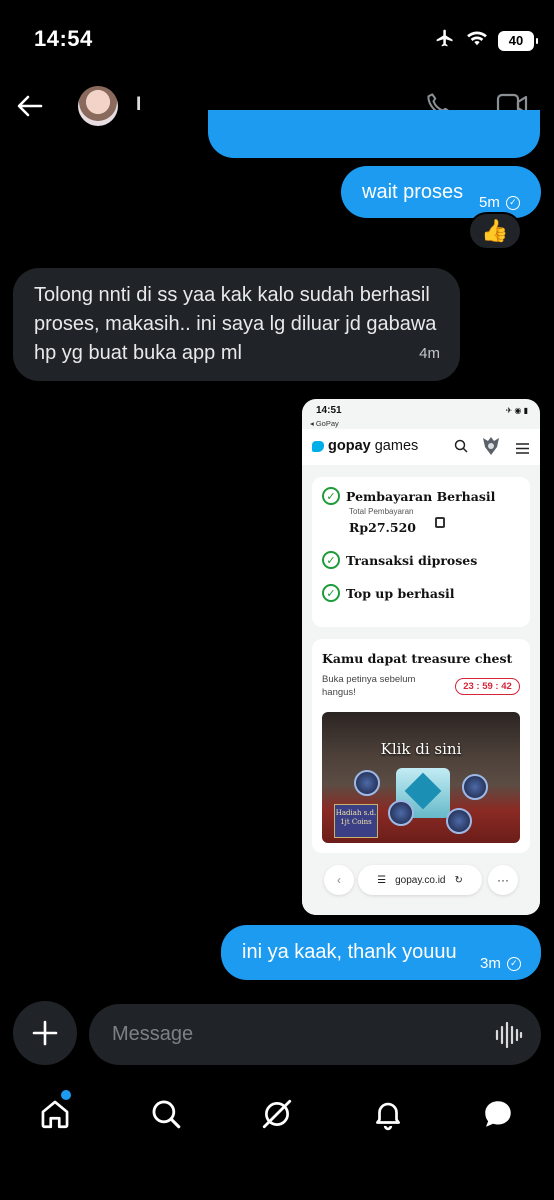 The image size is (554, 1200). I want to click on plus-icon, so click(45, 1033).